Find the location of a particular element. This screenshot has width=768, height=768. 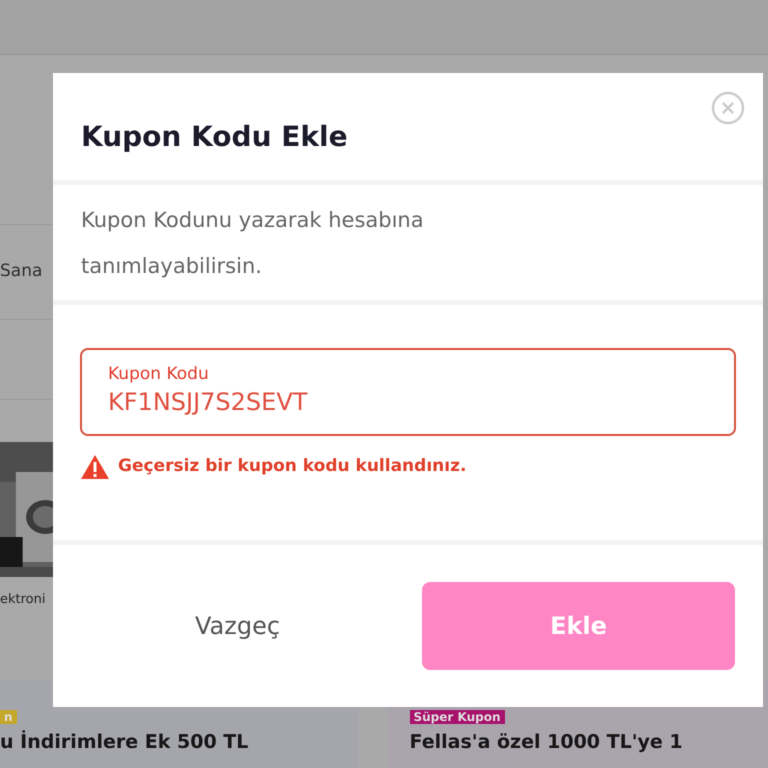

error-message: Geçersiz bir kupon kodu kullandınız. is located at coordinates (292, 466).